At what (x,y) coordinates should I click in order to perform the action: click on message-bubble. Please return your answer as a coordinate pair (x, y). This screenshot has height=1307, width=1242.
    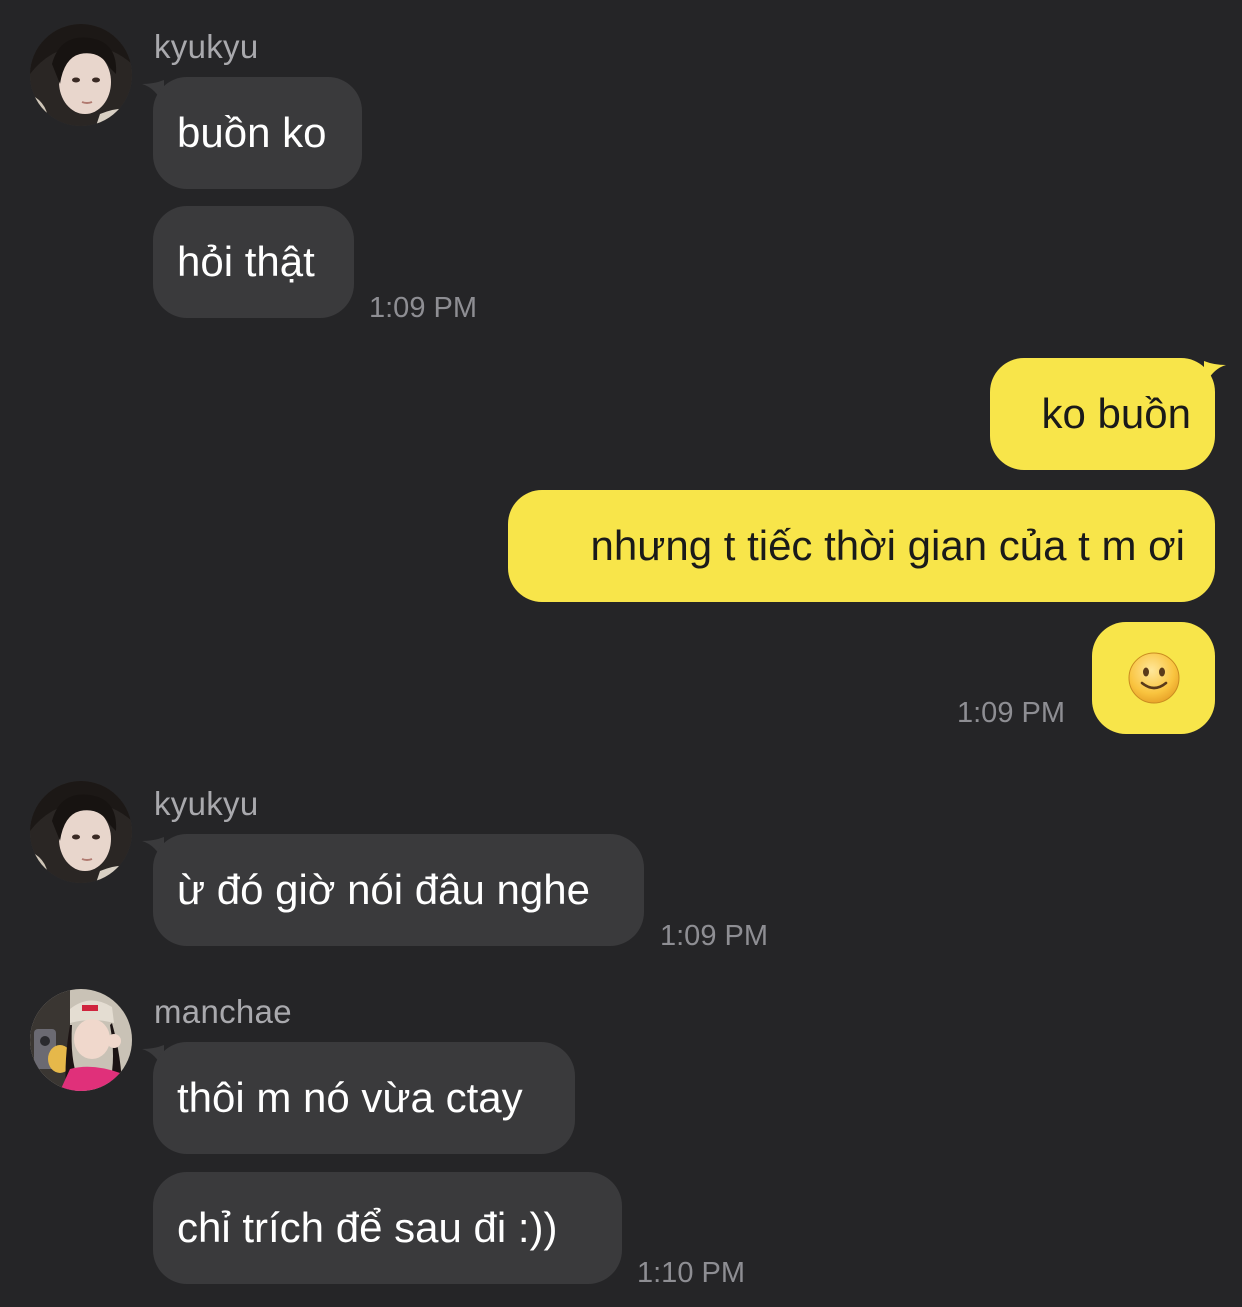
    Looking at the image, I should click on (1153, 678).